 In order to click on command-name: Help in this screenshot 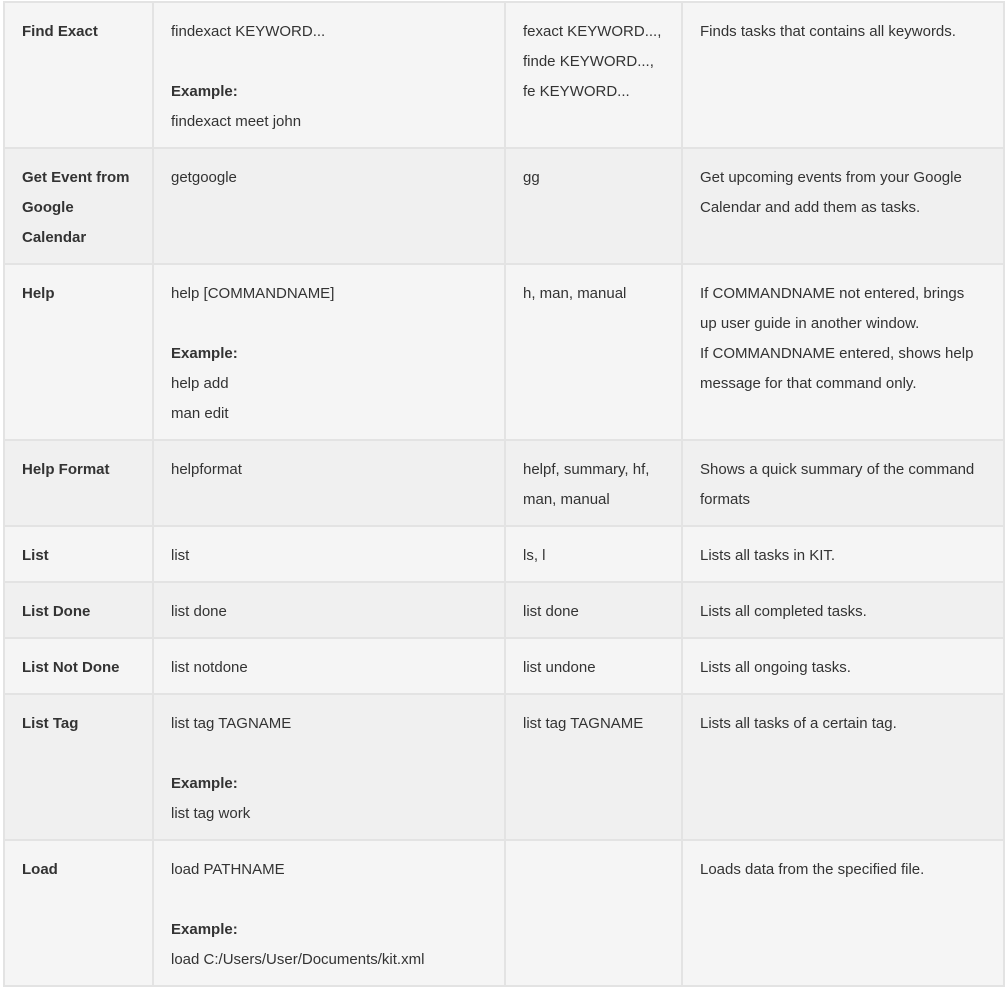, I will do `click(38, 293)`.